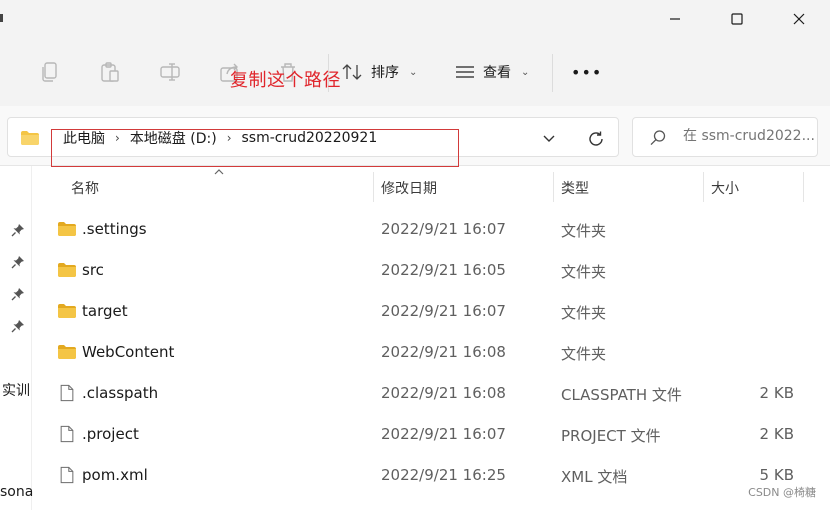  Describe the element at coordinates (443, 475) in the screenshot. I see `file-modified: 2022/9/21 16:25` at that location.